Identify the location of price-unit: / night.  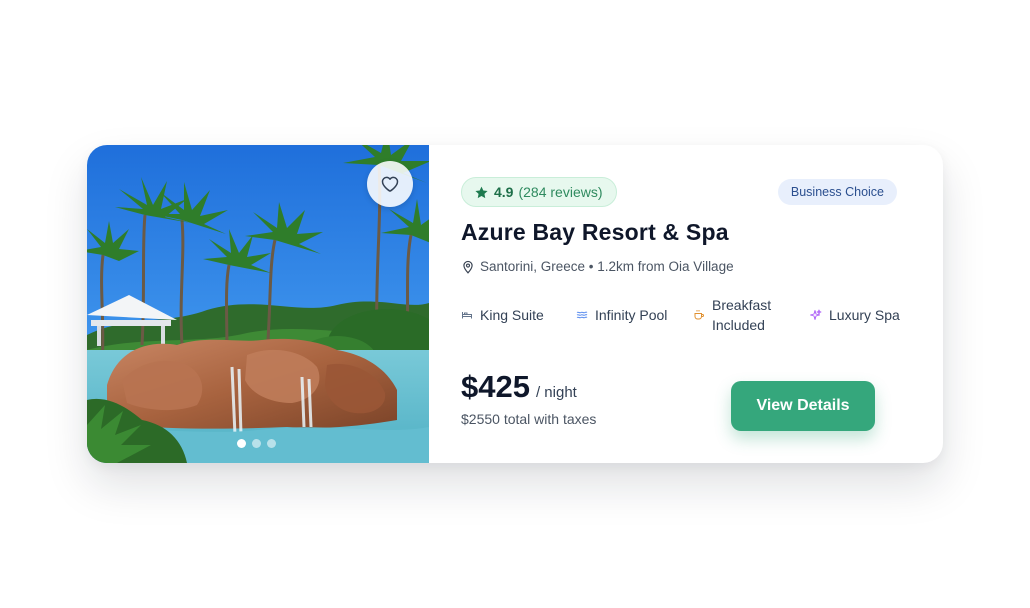
(556, 392).